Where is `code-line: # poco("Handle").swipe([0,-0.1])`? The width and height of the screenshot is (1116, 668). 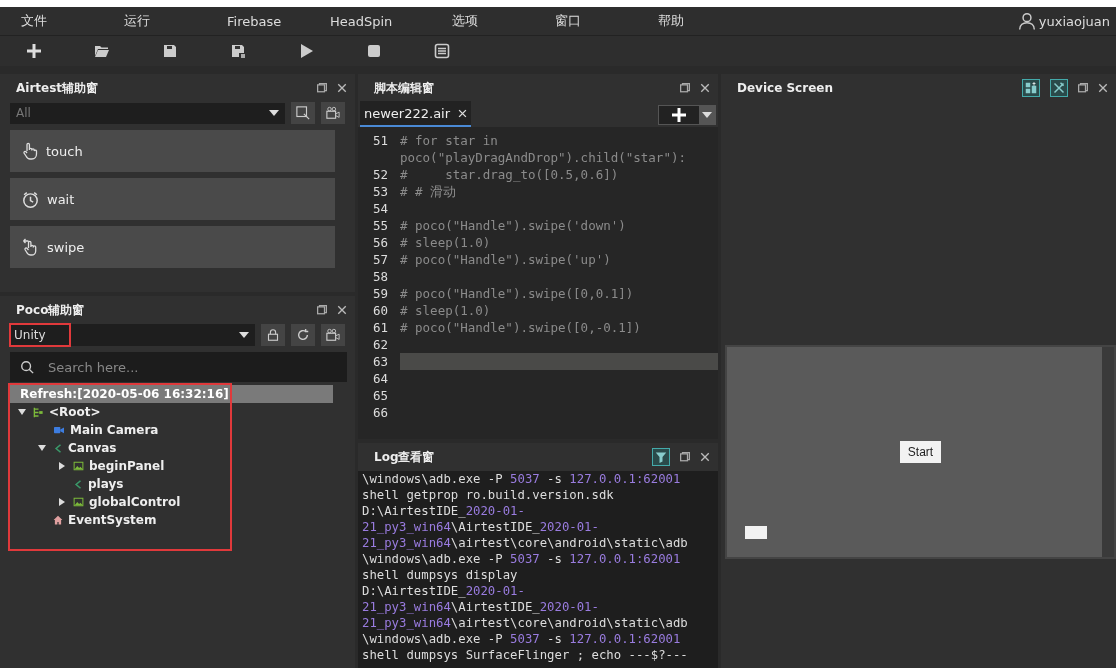
code-line: # poco("Handle").swipe([0,-0.1]) is located at coordinates (521, 327).